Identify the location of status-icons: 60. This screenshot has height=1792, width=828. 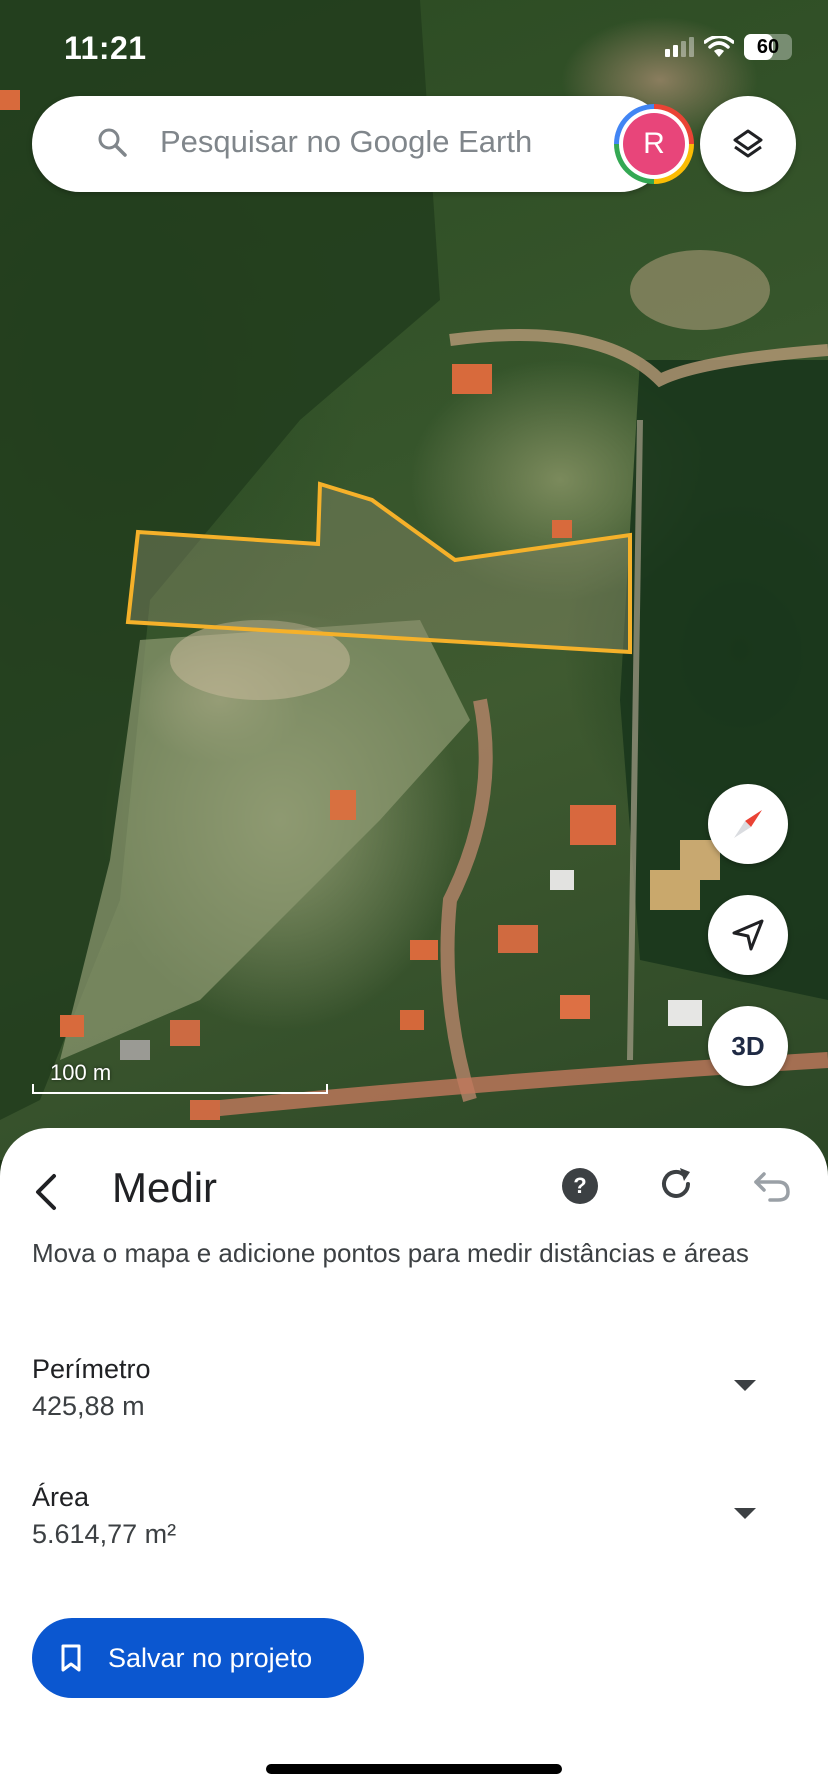
(728, 47).